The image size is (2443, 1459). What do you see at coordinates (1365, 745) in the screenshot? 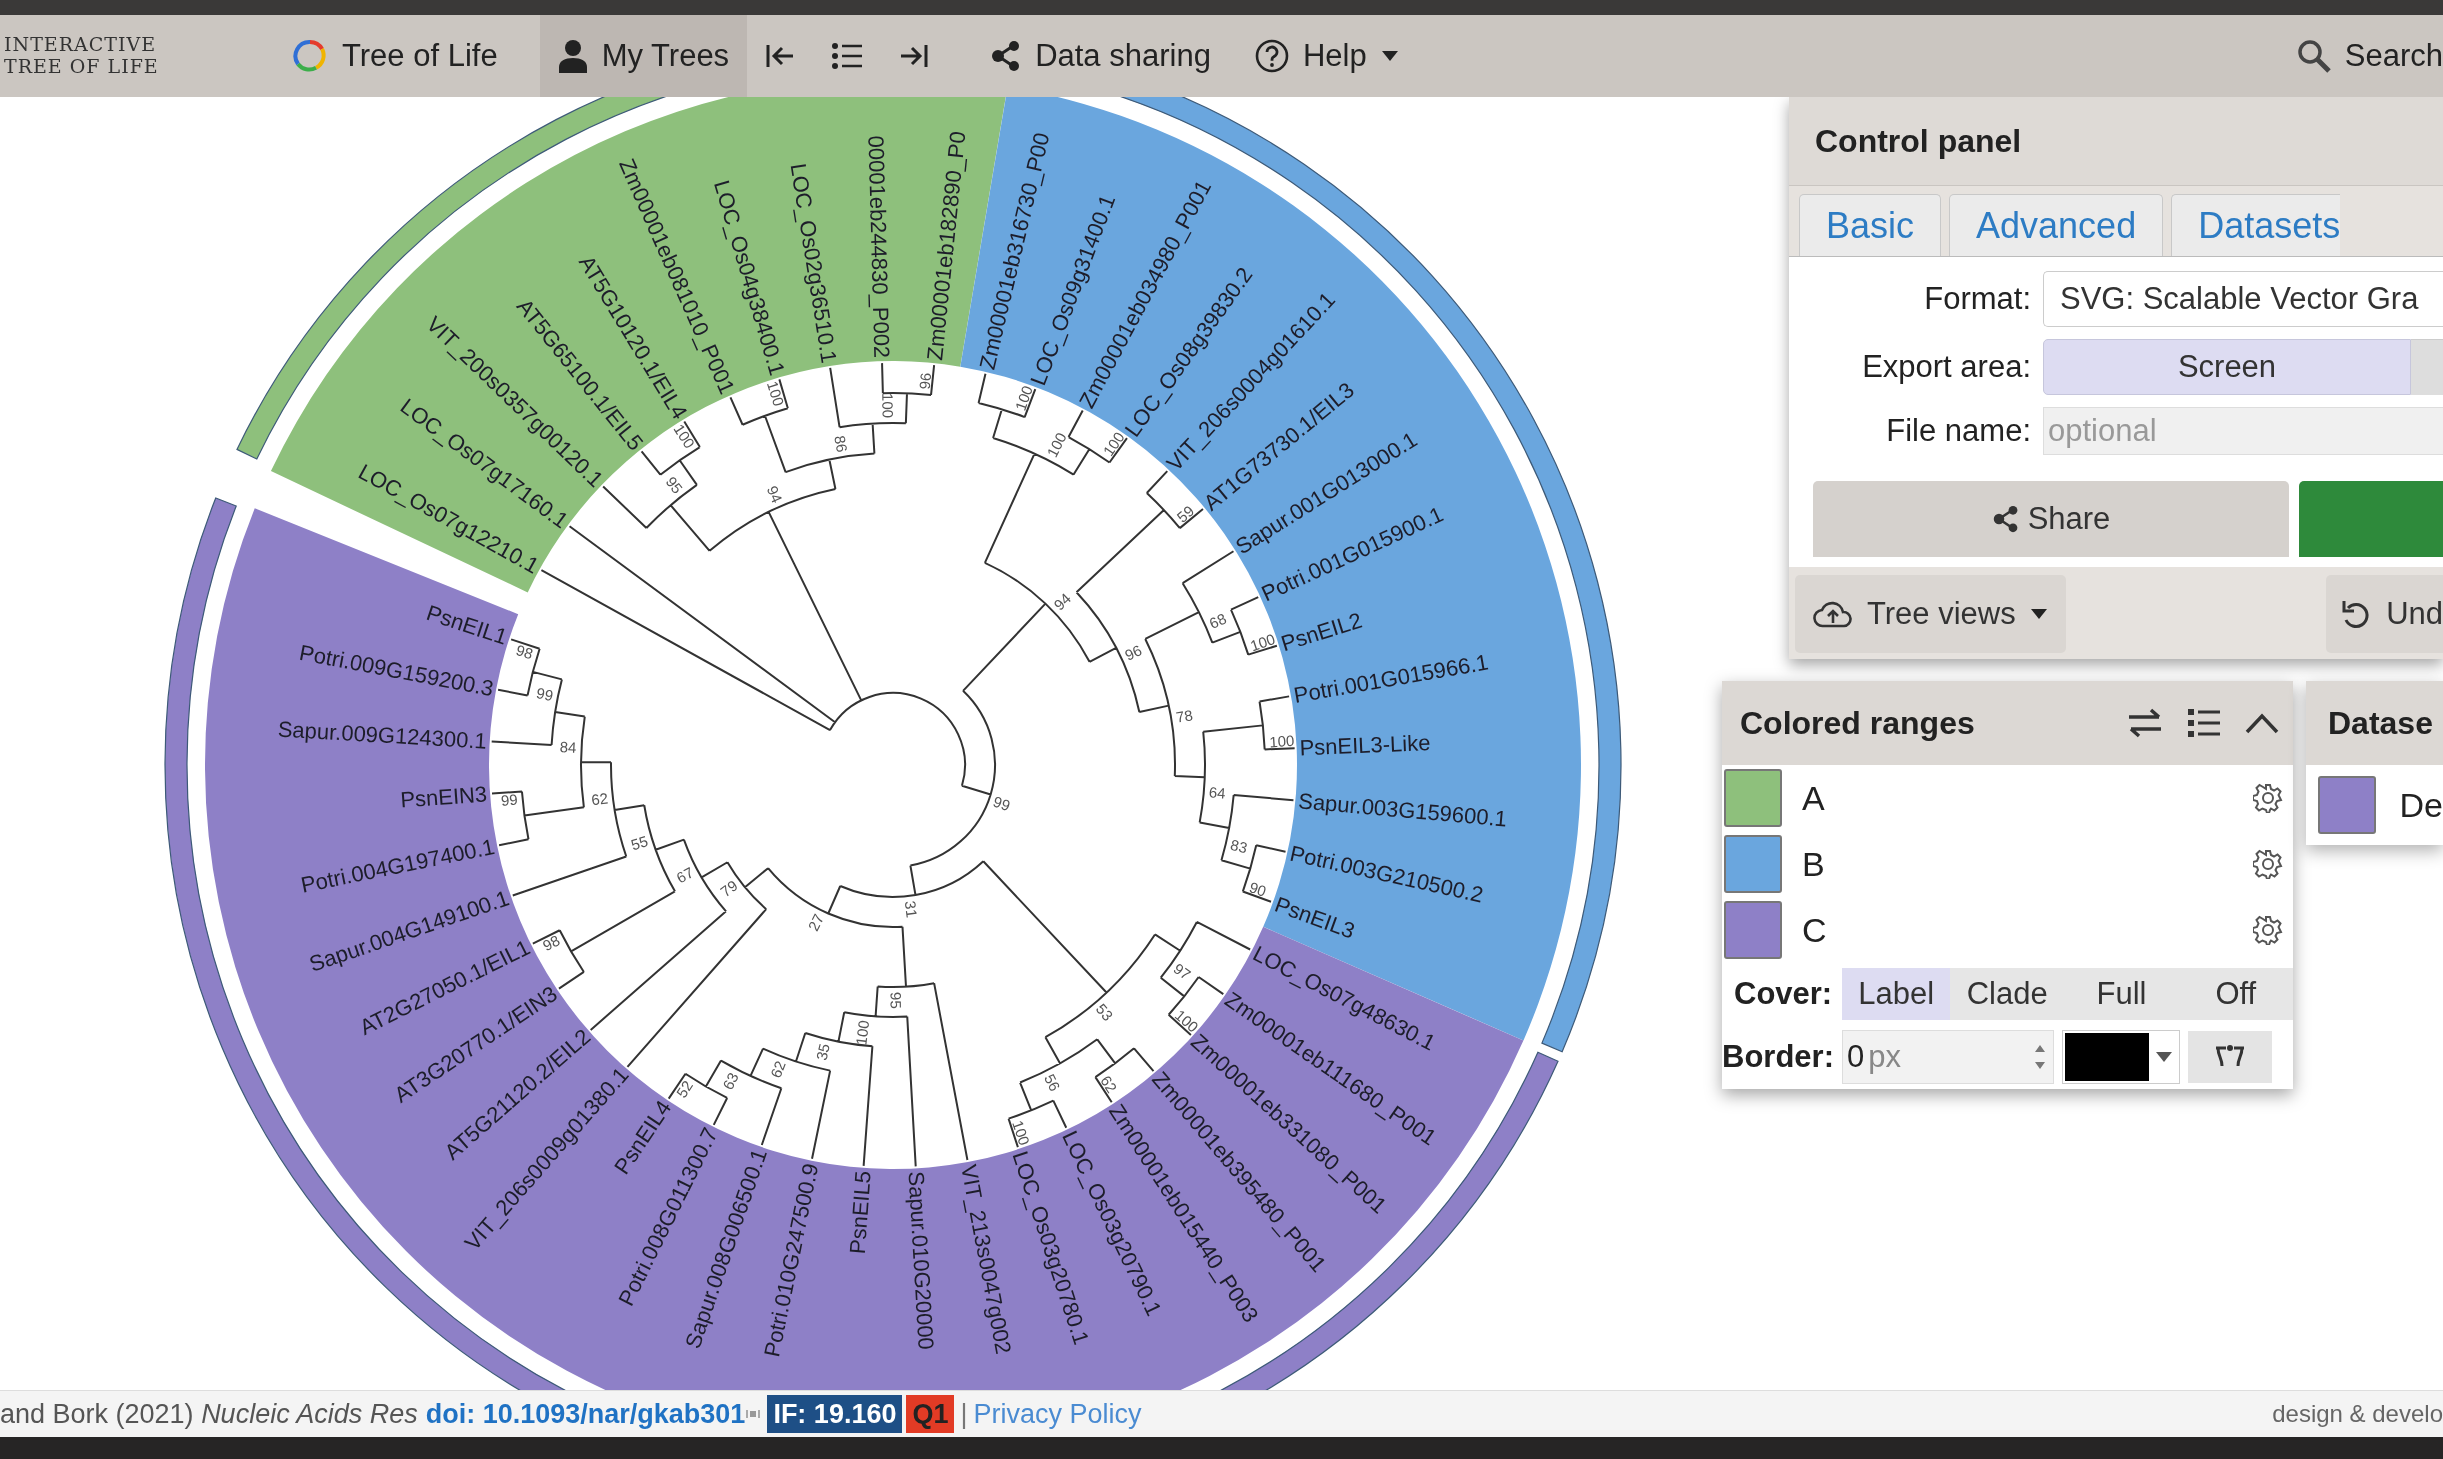
I see `leaf-label: PsnEIL3-Like` at bounding box center [1365, 745].